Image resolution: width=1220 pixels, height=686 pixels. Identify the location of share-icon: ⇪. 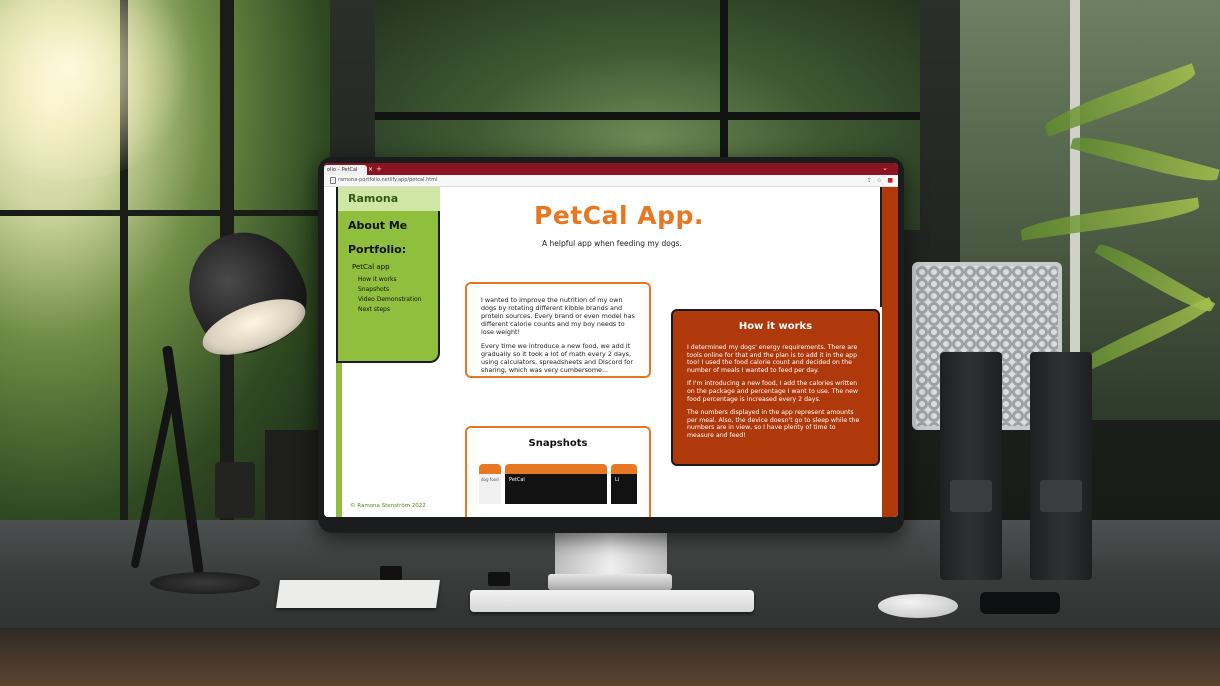
(869, 180).